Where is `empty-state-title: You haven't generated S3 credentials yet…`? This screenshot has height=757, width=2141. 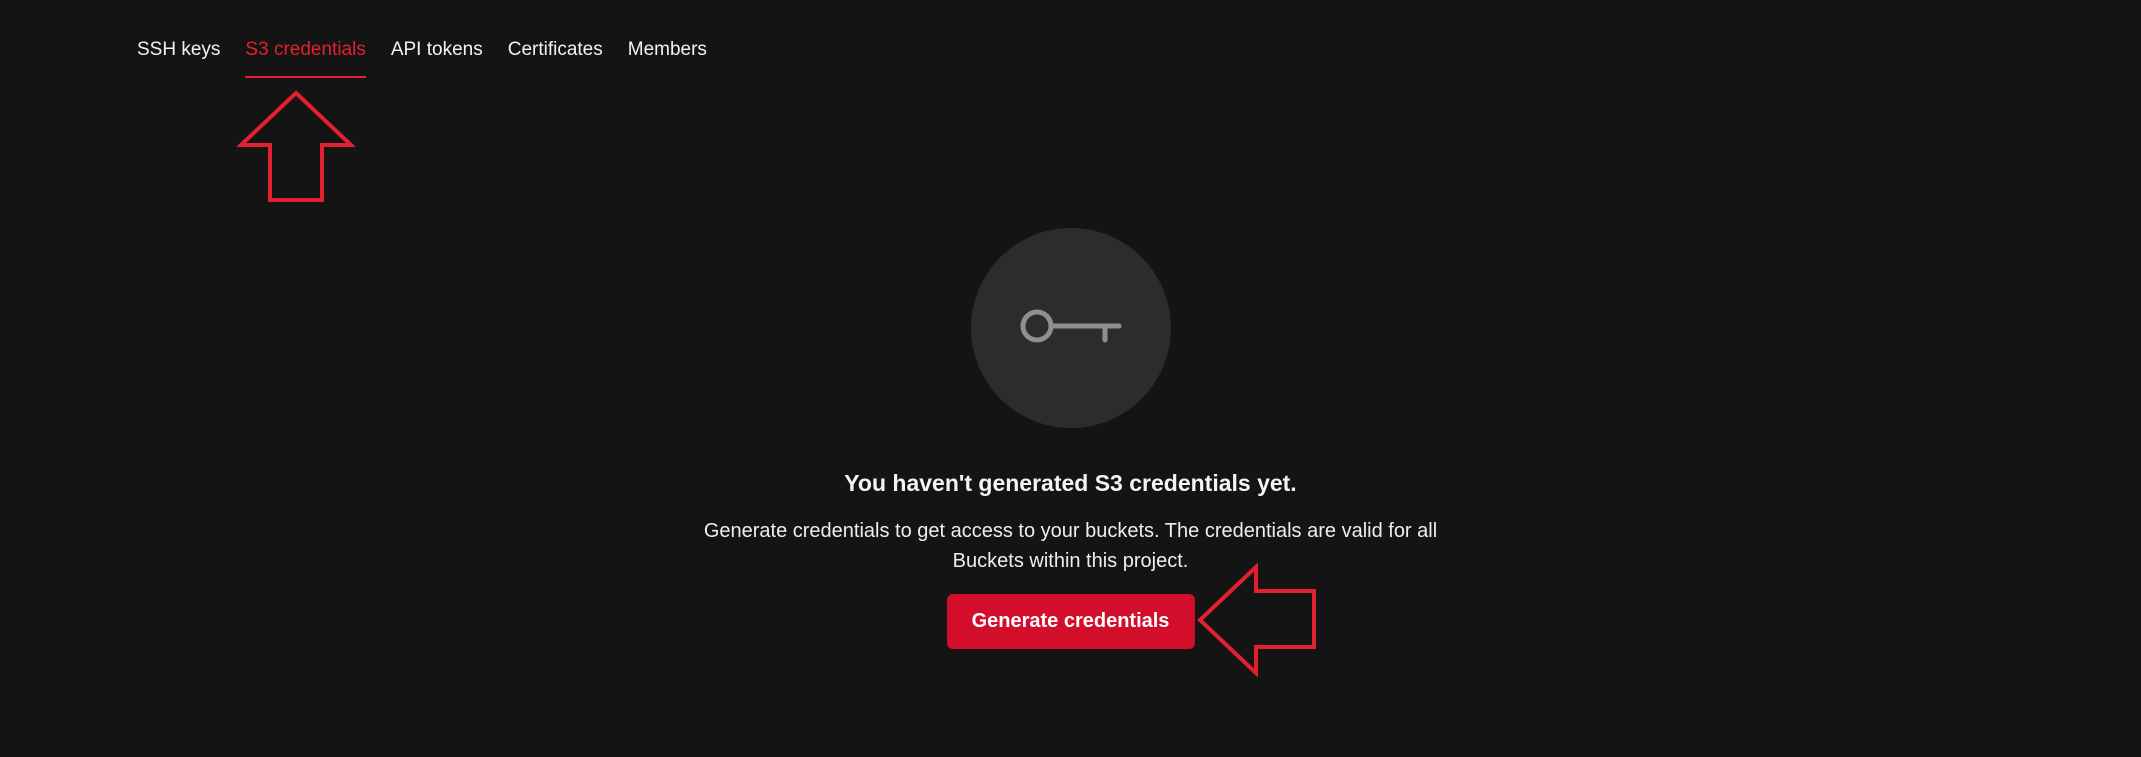
empty-state-title: You haven't generated S3 credentials yet… is located at coordinates (1070, 483).